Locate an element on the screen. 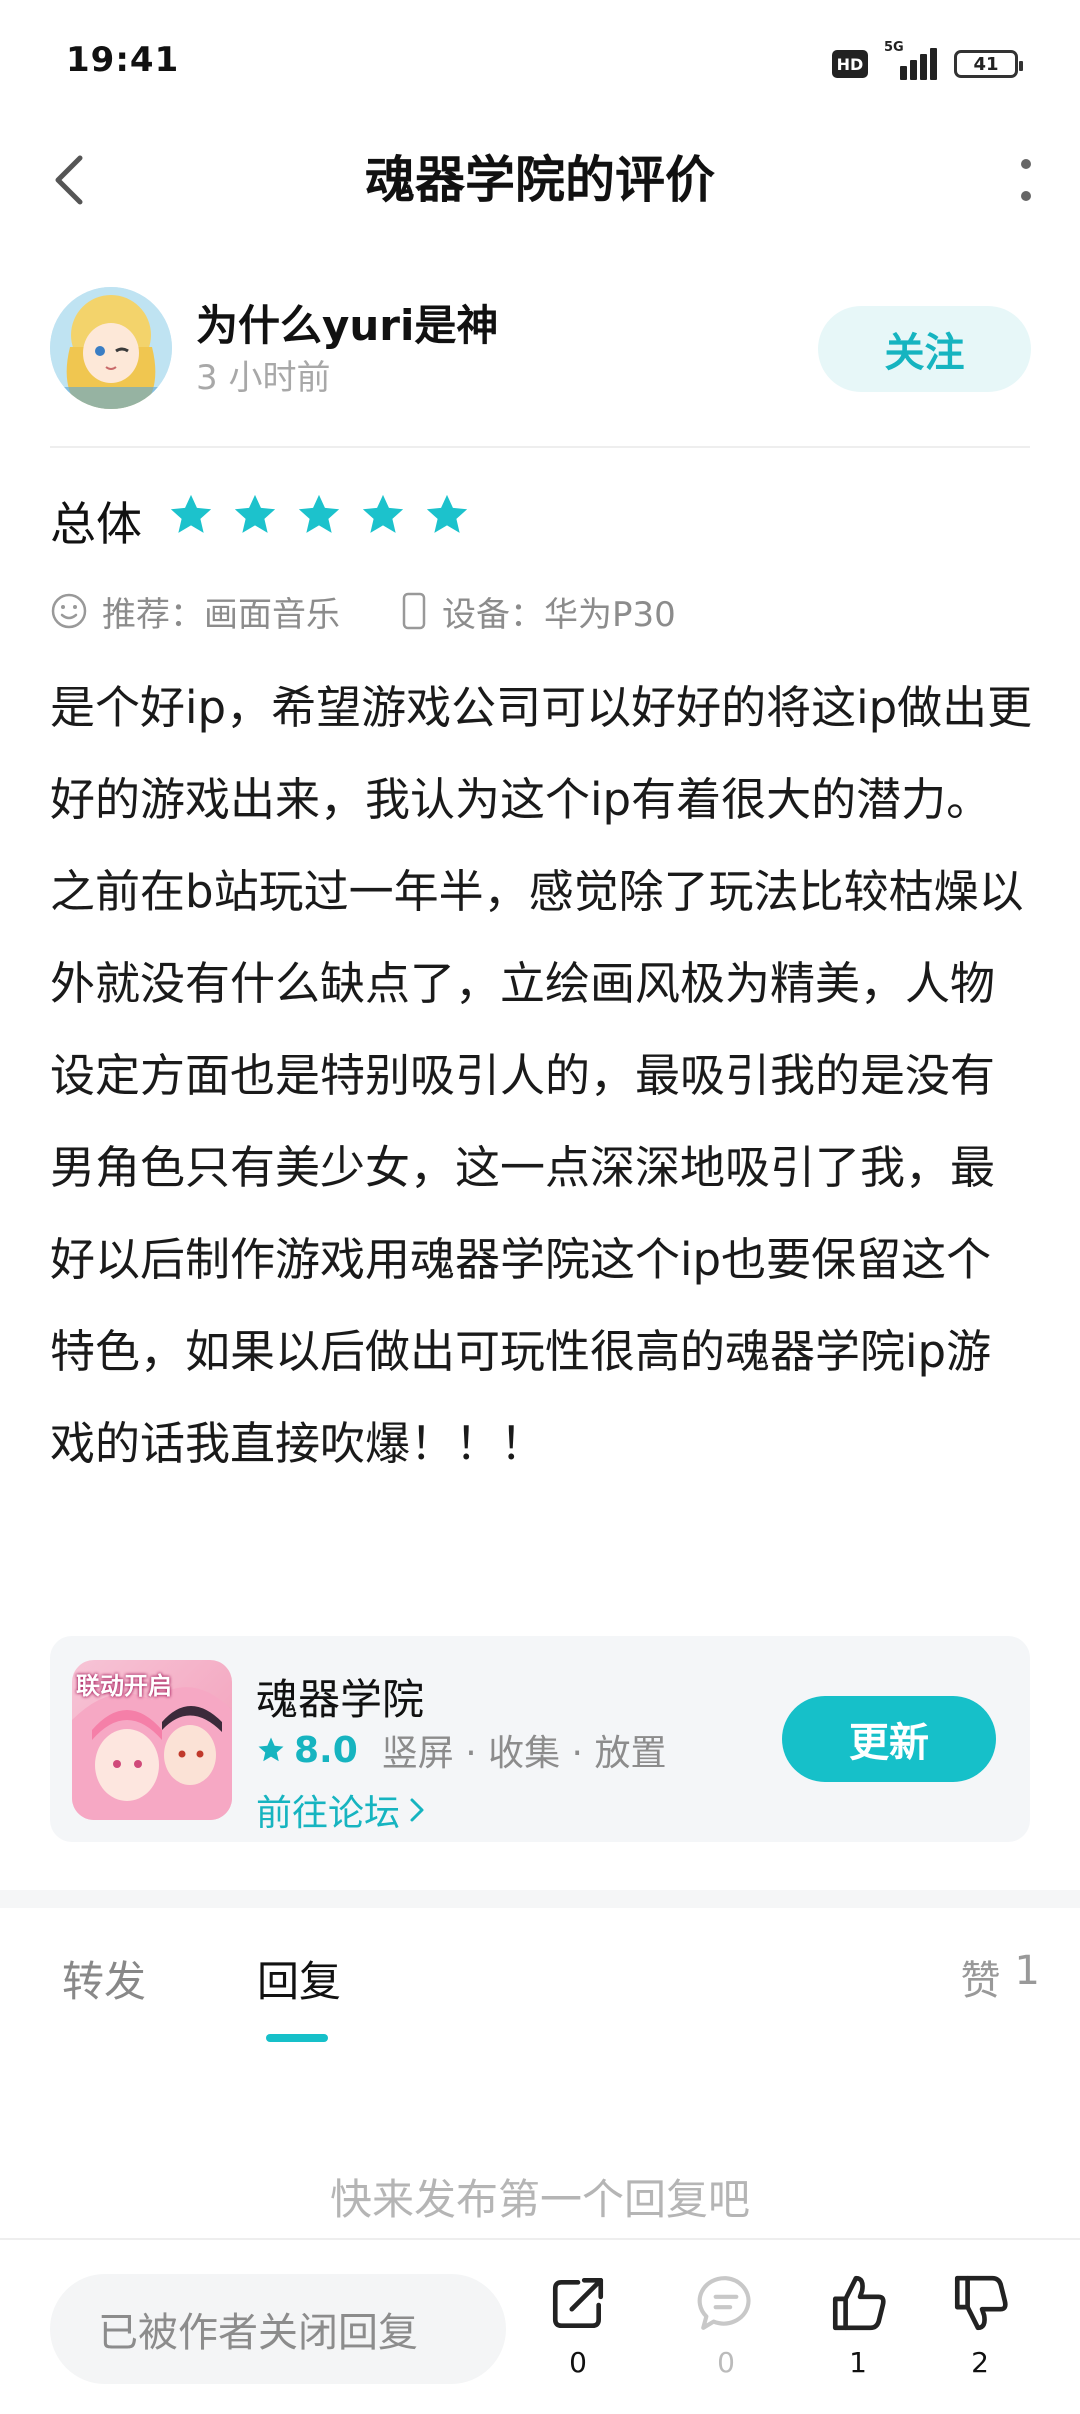 The height and width of the screenshot is (2414, 1080). forum-link-label: 前往论坛 is located at coordinates (328, 1813).